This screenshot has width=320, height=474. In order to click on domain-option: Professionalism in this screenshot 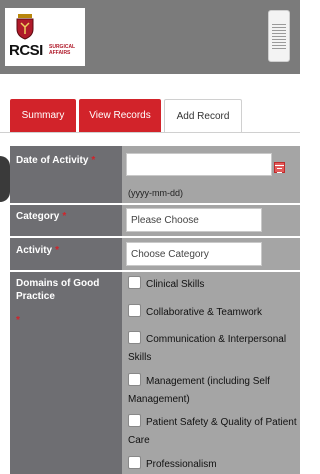, I will do `click(213, 465)`.